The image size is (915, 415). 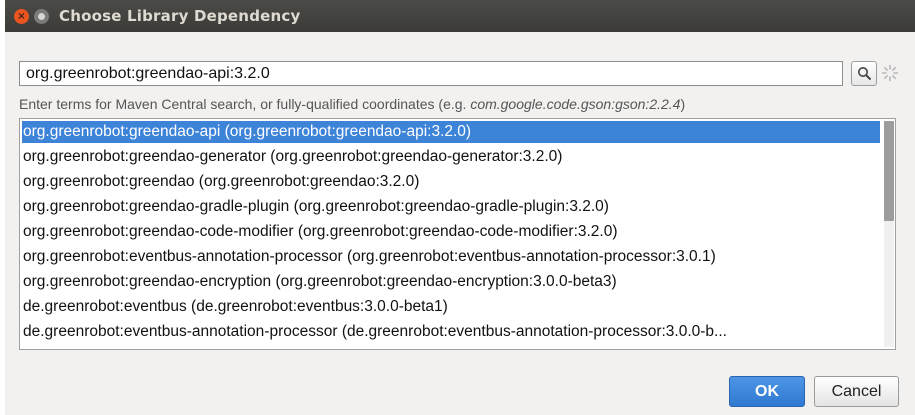 I want to click on hint-example: com.google.code.gson:gson:2.2.4, so click(x=575, y=104).